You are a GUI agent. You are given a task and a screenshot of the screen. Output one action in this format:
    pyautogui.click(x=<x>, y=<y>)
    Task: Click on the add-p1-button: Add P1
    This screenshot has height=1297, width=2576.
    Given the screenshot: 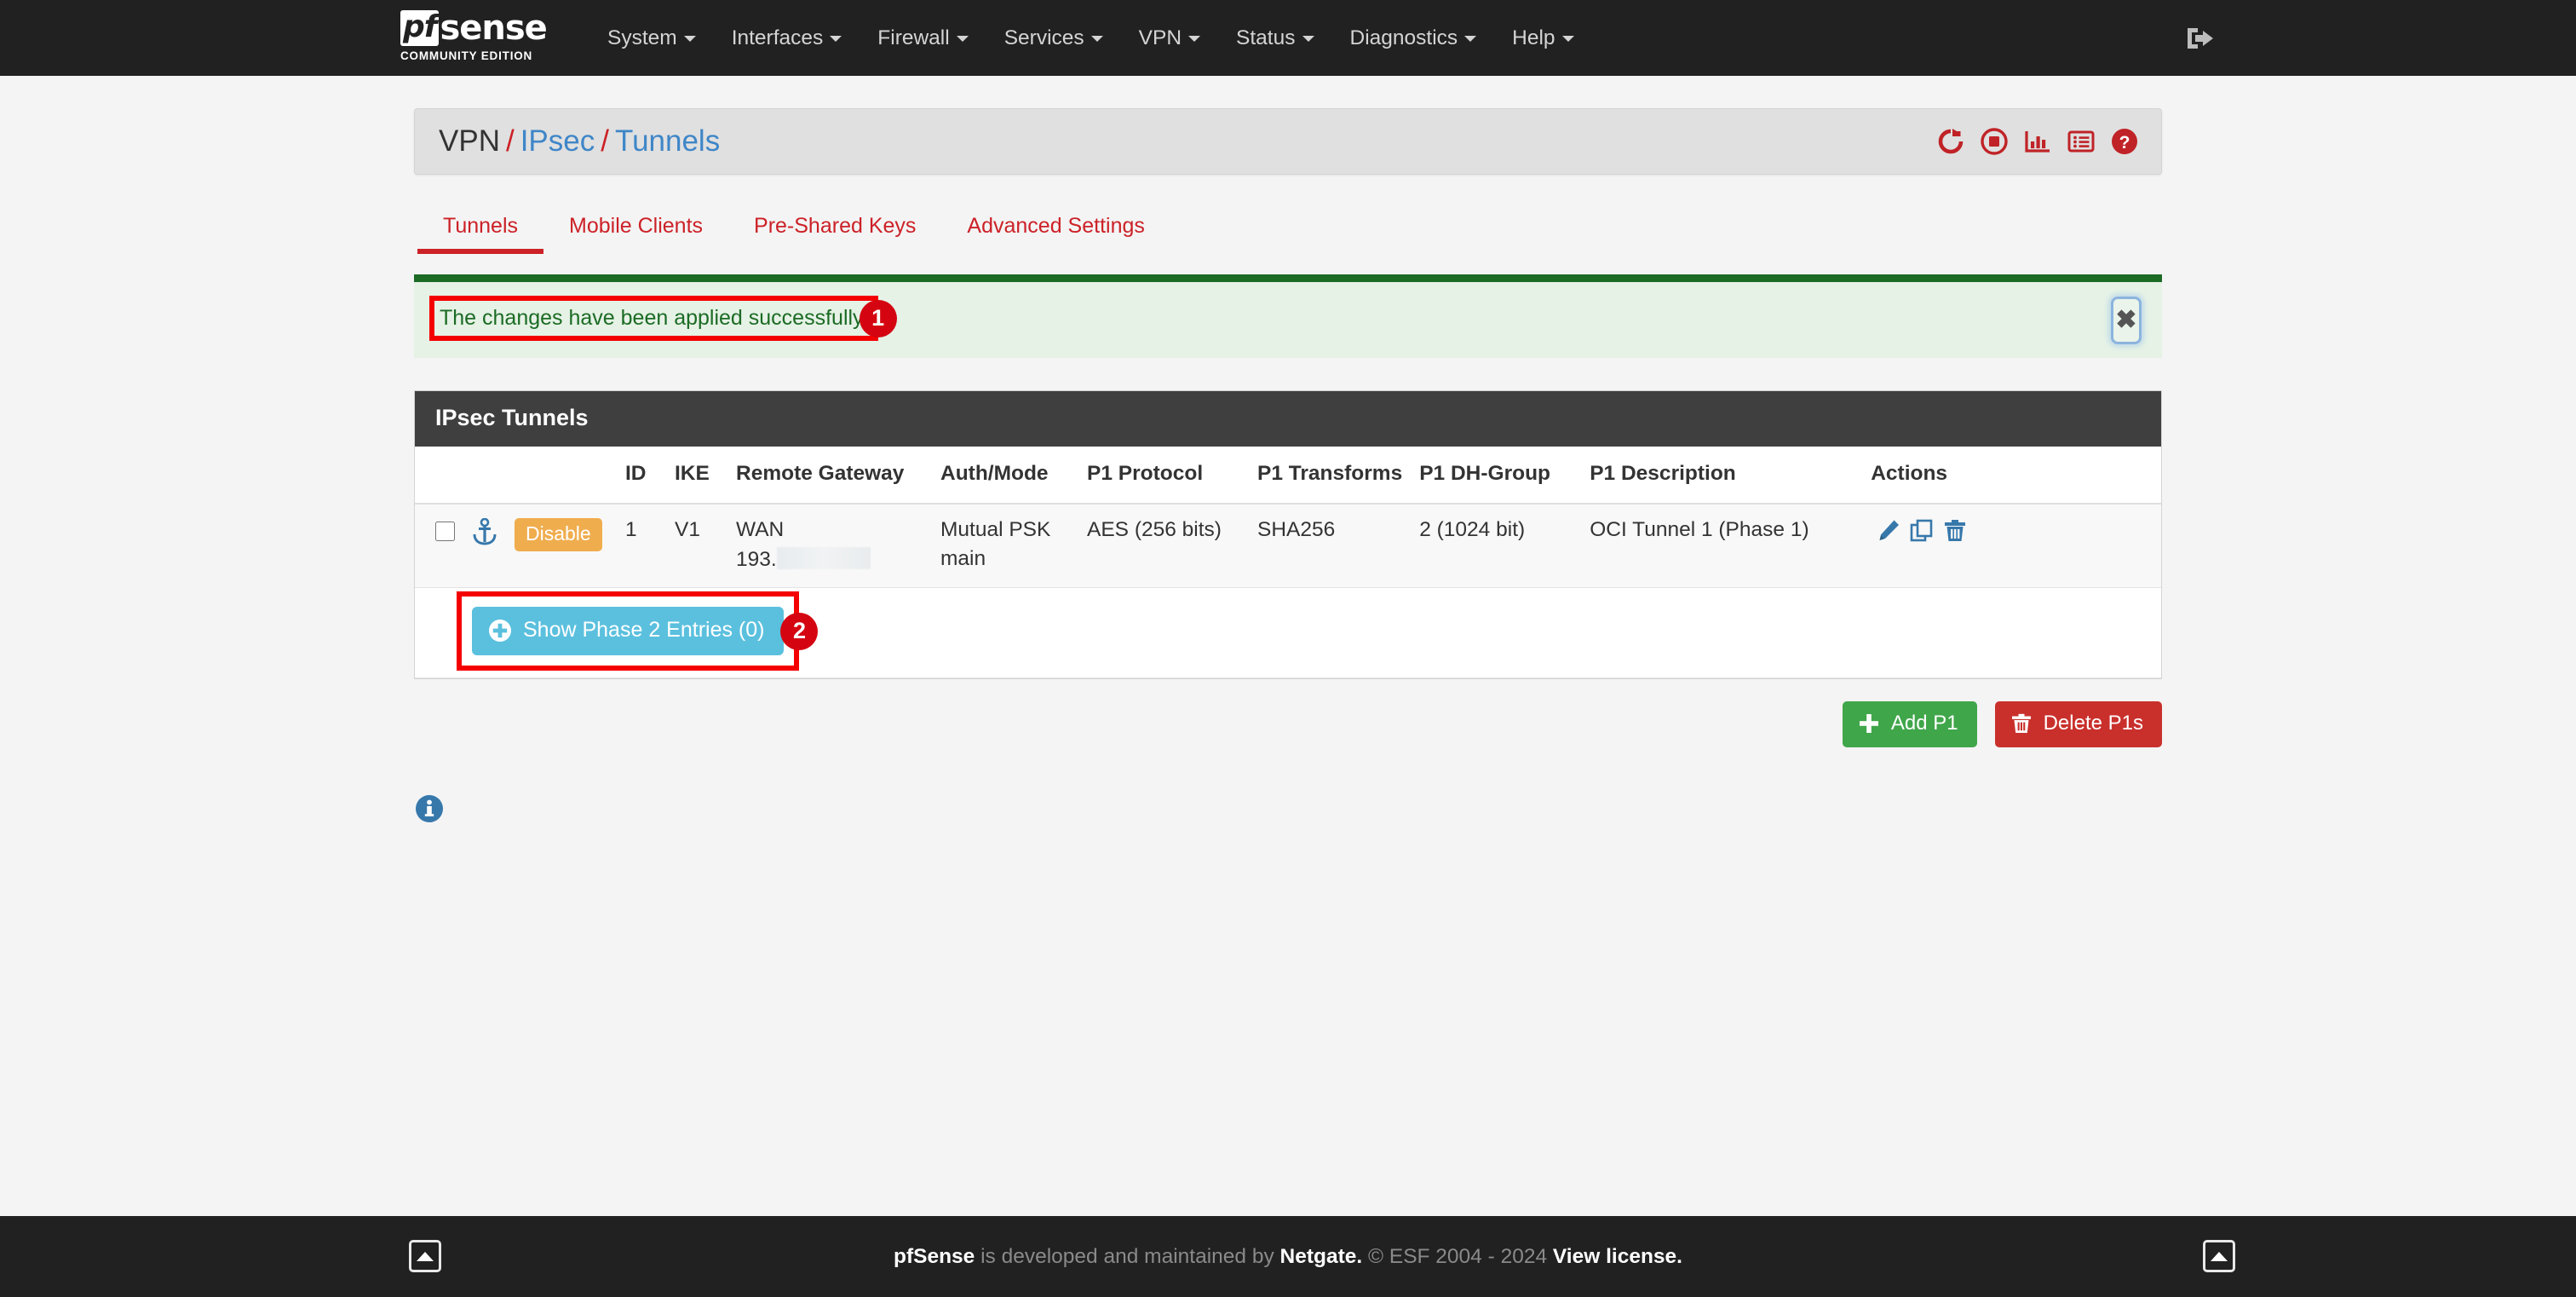 What is the action you would take?
    pyautogui.click(x=1910, y=724)
    